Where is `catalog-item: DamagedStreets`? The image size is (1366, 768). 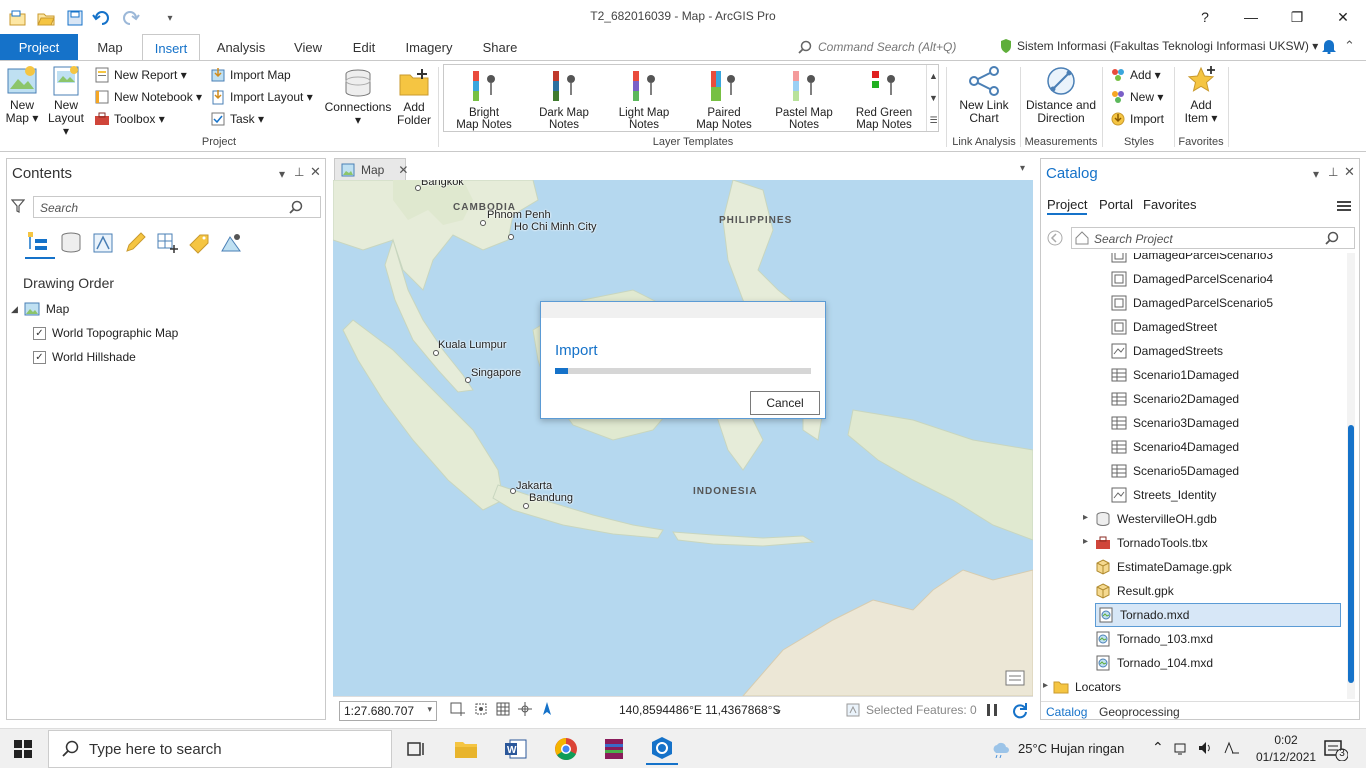
catalog-item: DamagedStreets is located at coordinates (1167, 351).